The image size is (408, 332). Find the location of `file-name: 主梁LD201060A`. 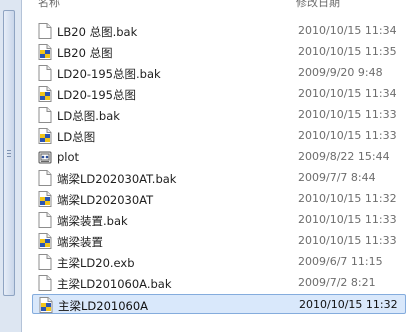

file-name: 主梁LD201060A is located at coordinates (103, 306).